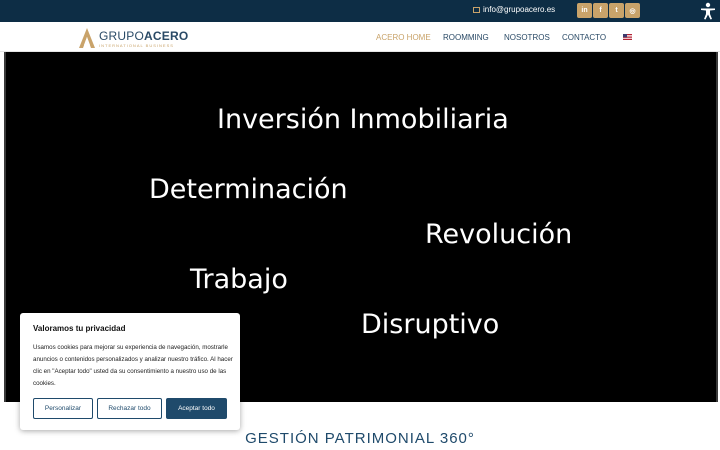 Image resolution: width=720 pixels, height=450 pixels. I want to click on section-title: GESTIÓN PATRIMONIAL 360°, so click(360, 438).